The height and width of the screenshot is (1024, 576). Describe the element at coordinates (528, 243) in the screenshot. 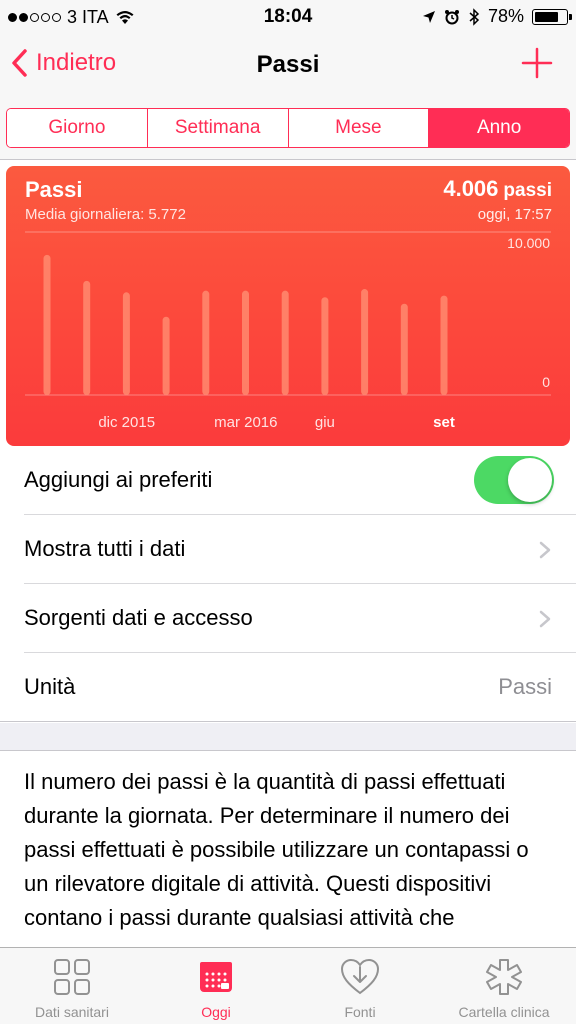

I see `y-tick-label-max: 10.000` at that location.